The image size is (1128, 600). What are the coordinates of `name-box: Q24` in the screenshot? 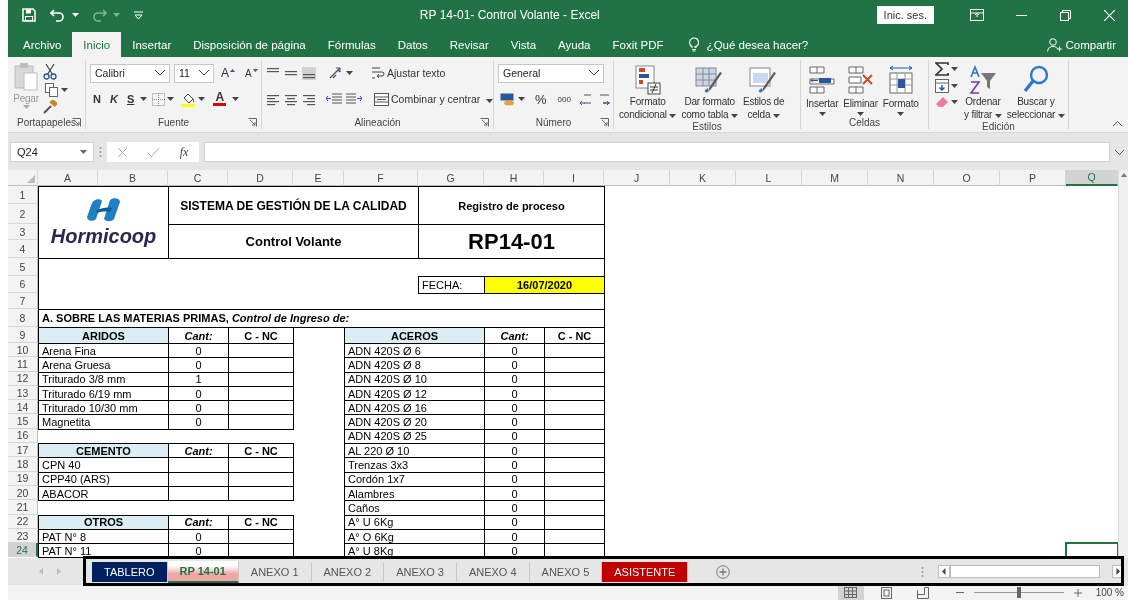 It's located at (52, 152).